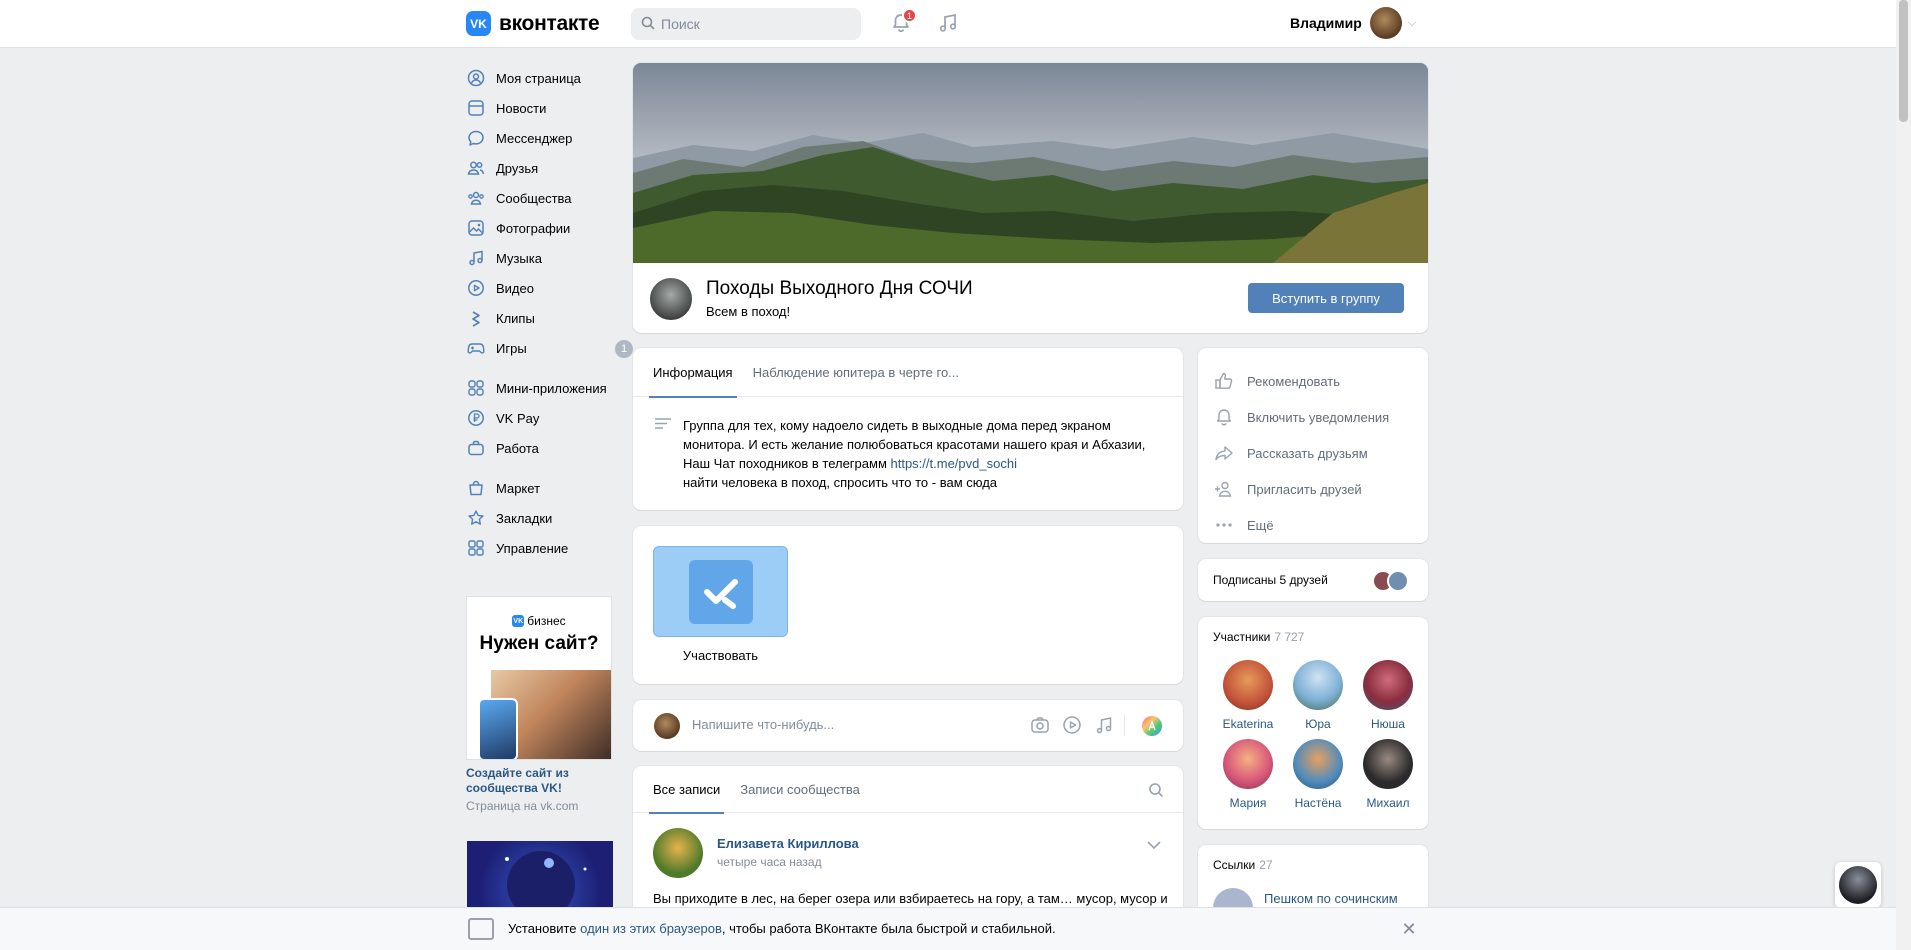 The image size is (1911, 950). I want to click on post-time: четыре часа назад, so click(769, 862).